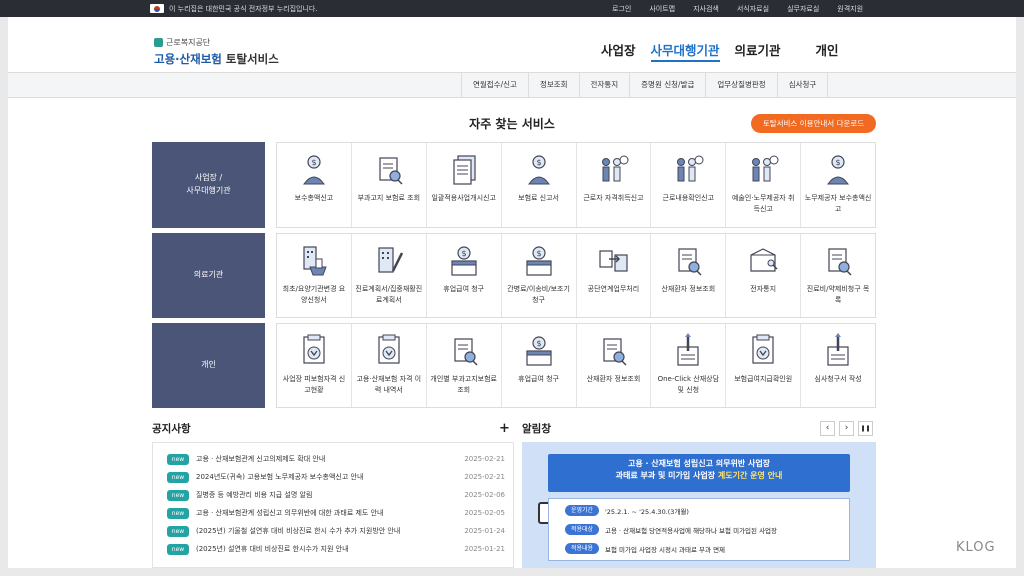  What do you see at coordinates (688, 351) in the screenshot?
I see `pen-document-icon` at bounding box center [688, 351].